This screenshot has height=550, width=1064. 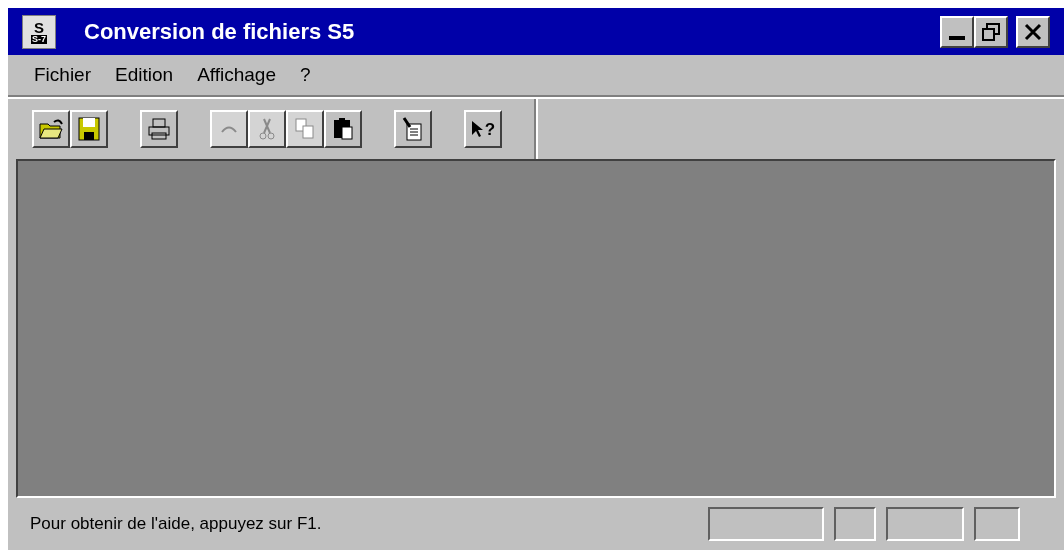 I want to click on toolbar-button: ?, so click(x=483, y=129).